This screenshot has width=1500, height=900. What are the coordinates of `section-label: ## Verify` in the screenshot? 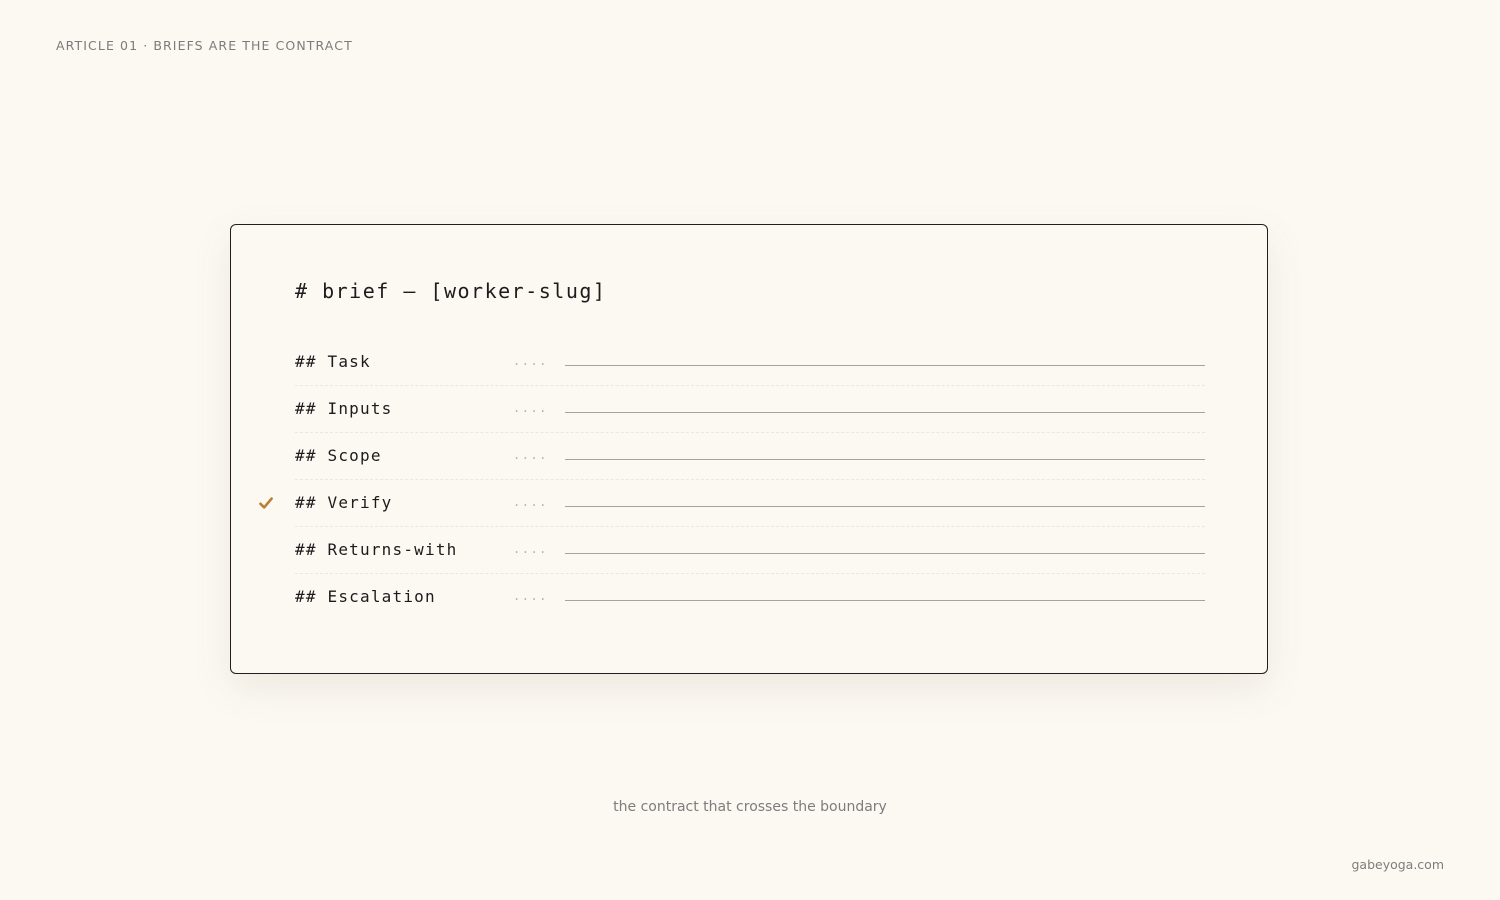 It's located at (344, 502).